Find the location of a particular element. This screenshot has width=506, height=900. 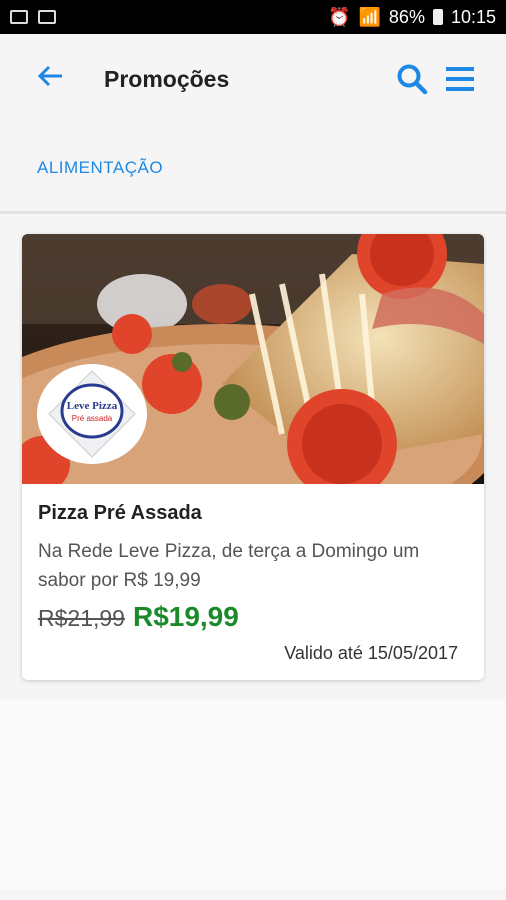

search-icon is located at coordinates (412, 79).